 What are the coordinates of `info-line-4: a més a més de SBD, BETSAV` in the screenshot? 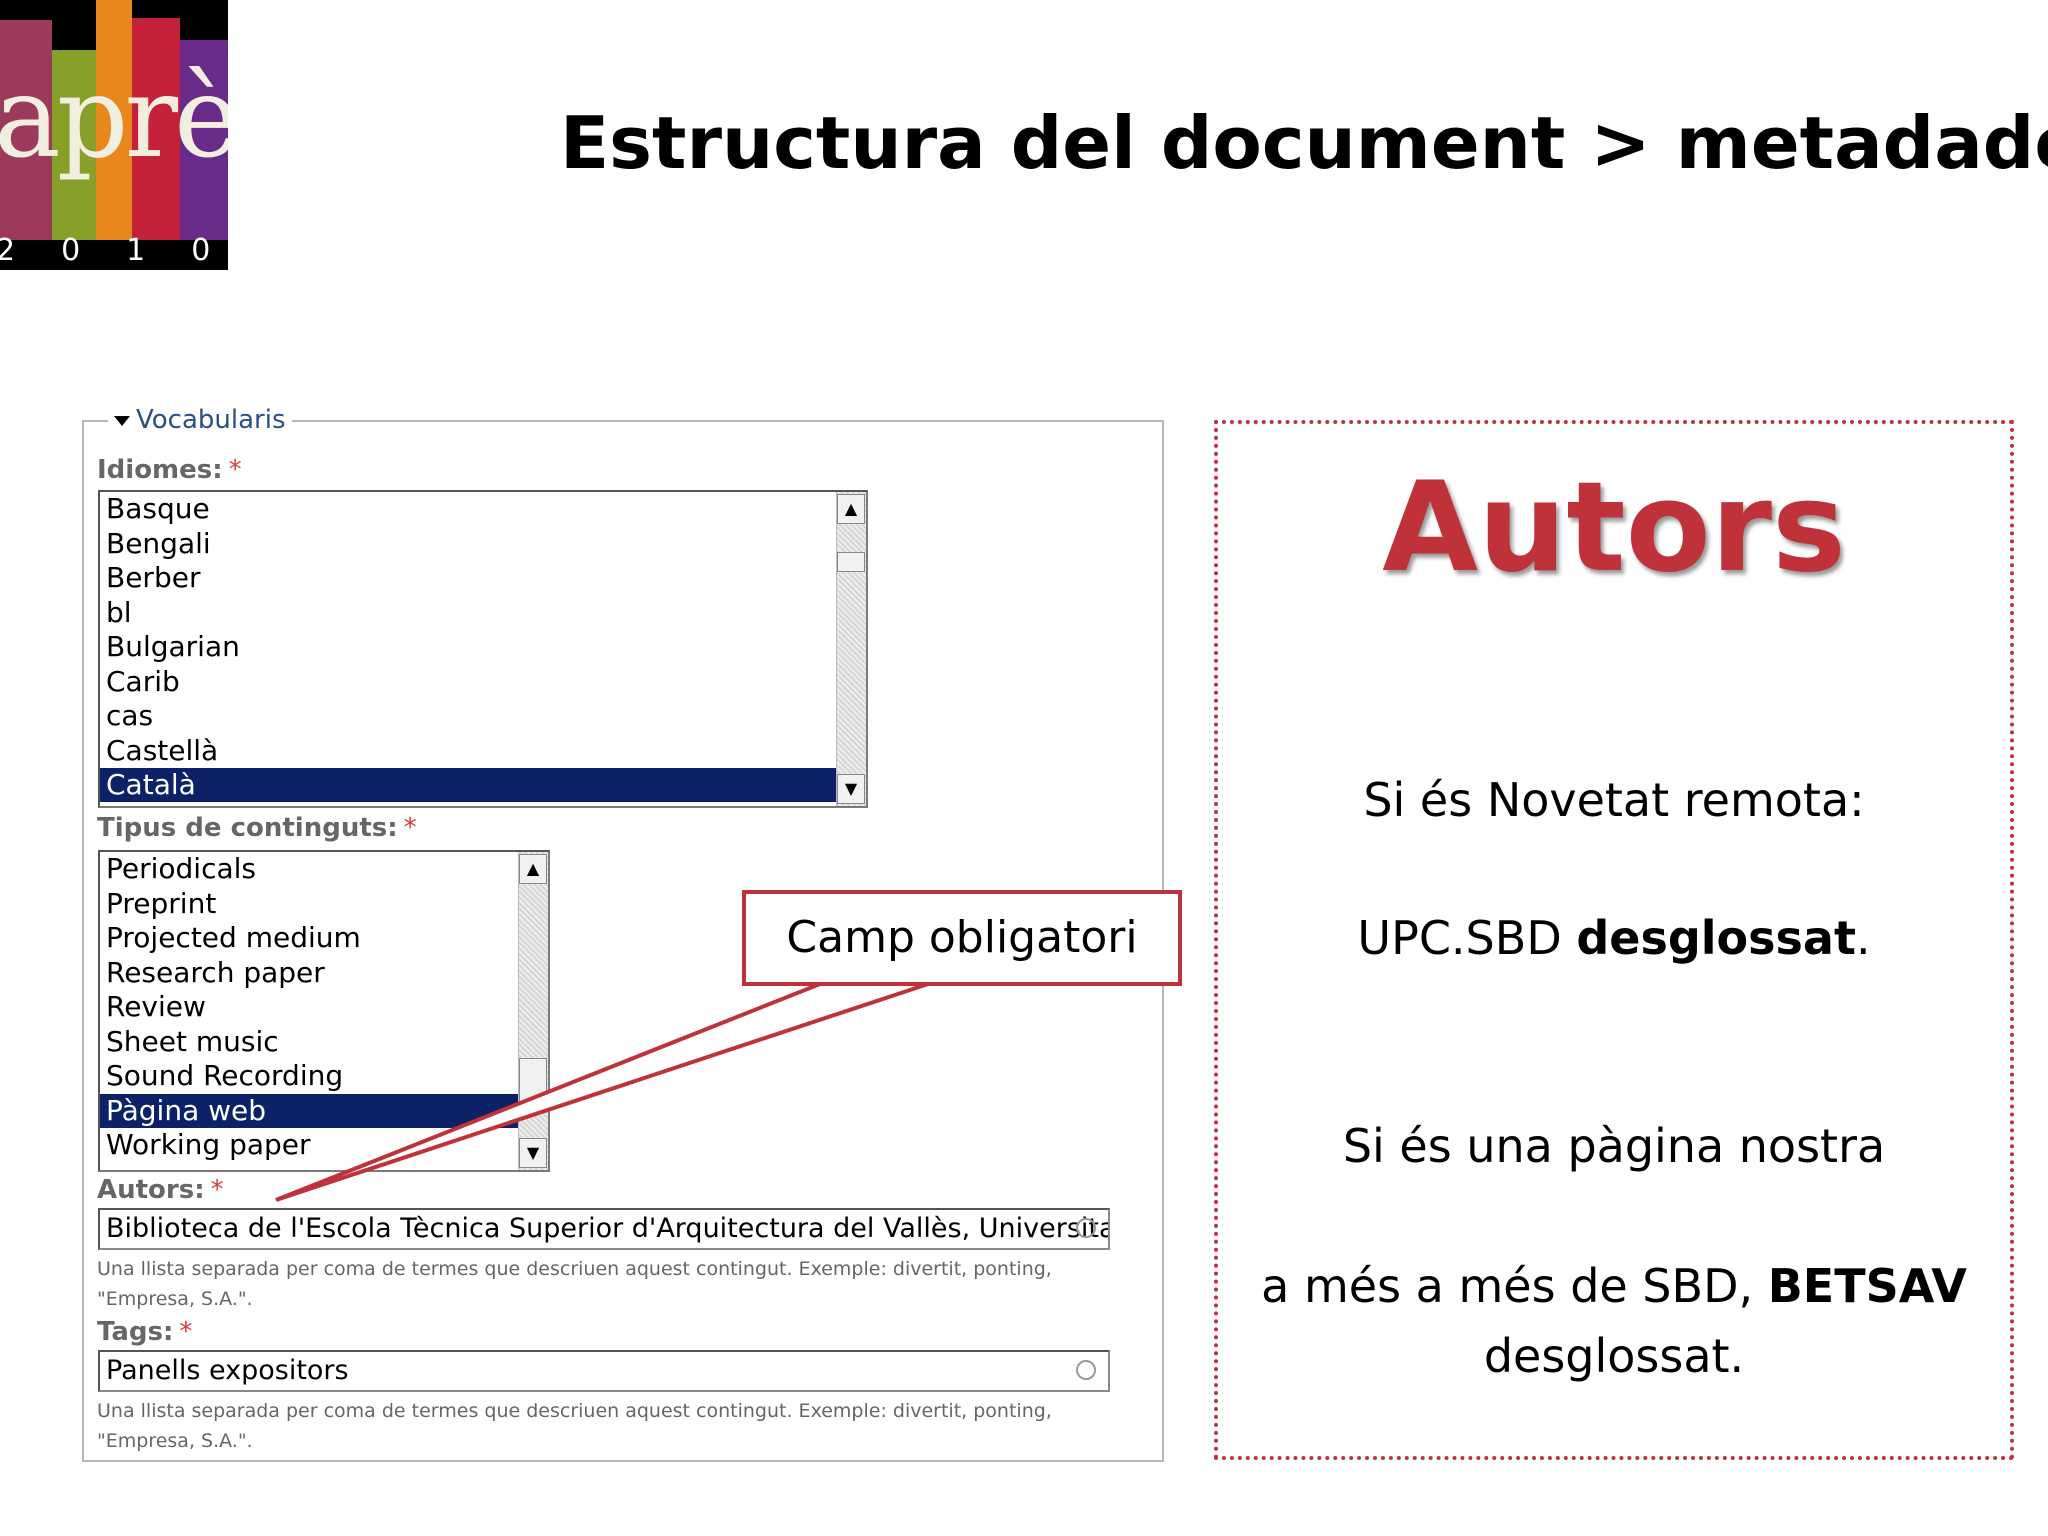 It's located at (1614, 1286).